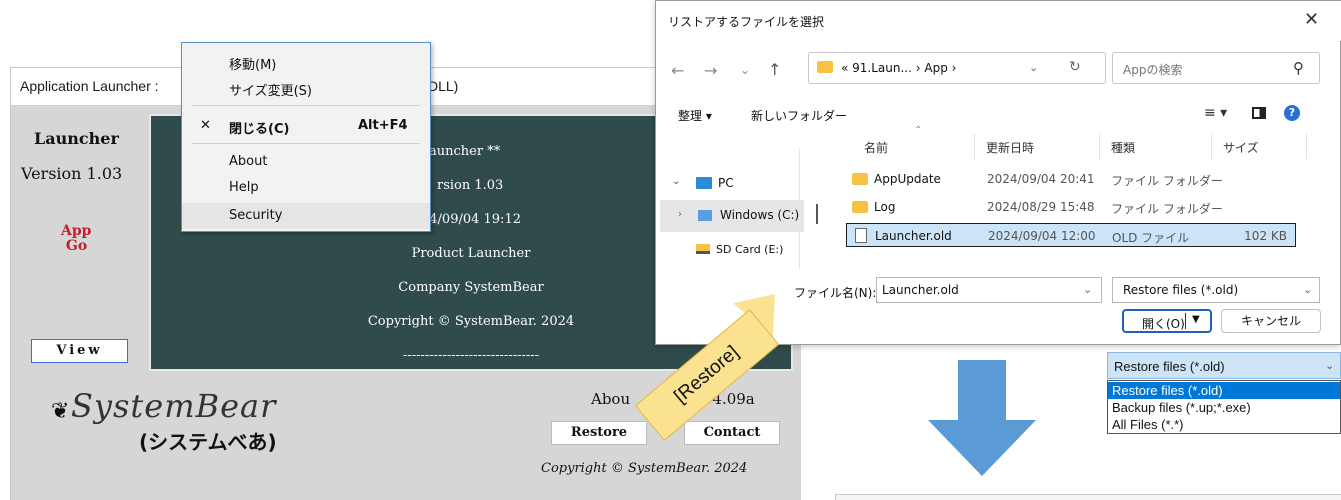  Describe the element at coordinates (703, 249) in the screenshot. I see `sd-card-icon` at that location.